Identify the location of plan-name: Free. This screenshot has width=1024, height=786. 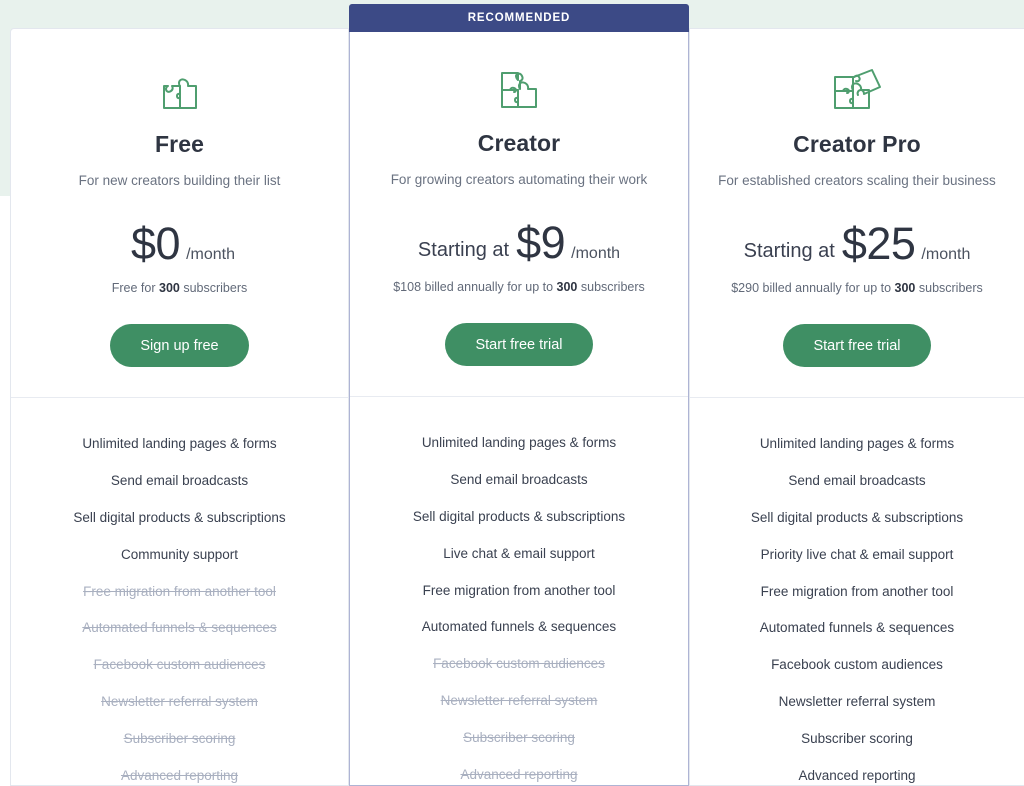
(179, 144).